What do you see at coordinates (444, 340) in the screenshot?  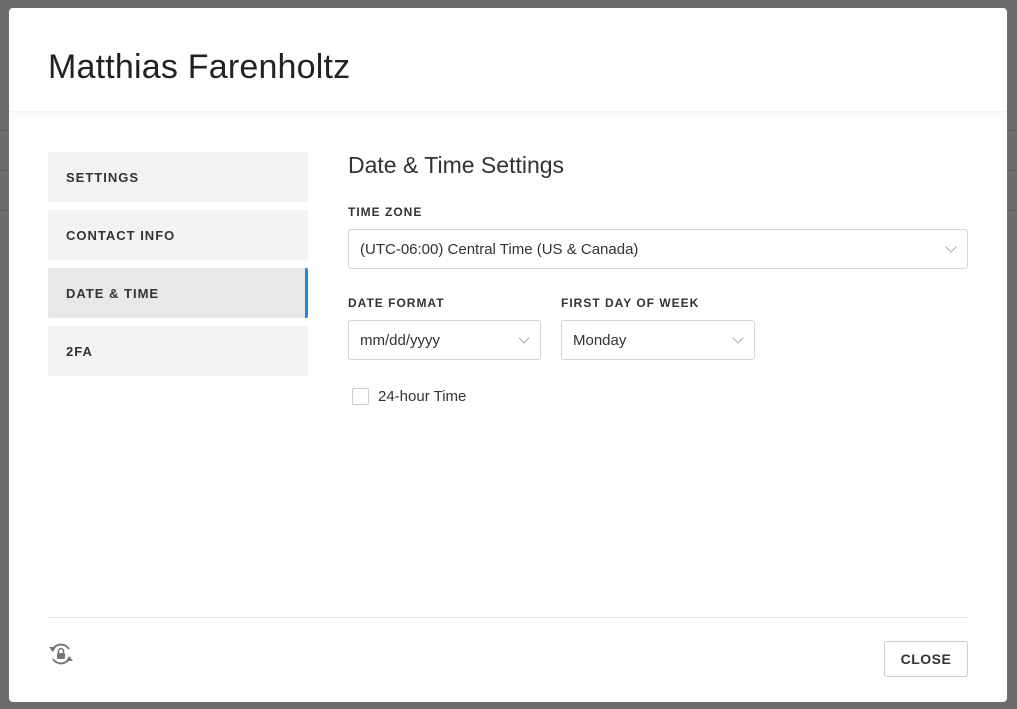 I see `date-format-select: mm/dd/yyyy` at bounding box center [444, 340].